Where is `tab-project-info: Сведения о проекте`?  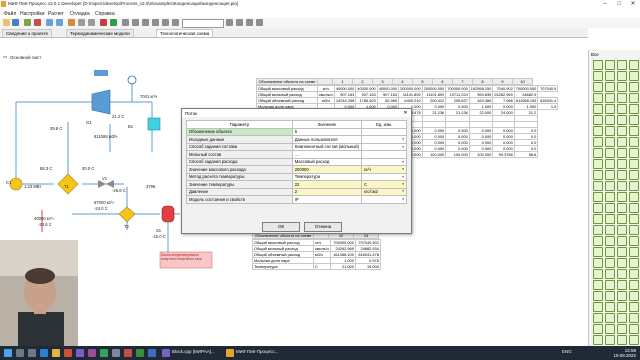
tab-project-info: Сведения о проекте is located at coordinates (27, 33).